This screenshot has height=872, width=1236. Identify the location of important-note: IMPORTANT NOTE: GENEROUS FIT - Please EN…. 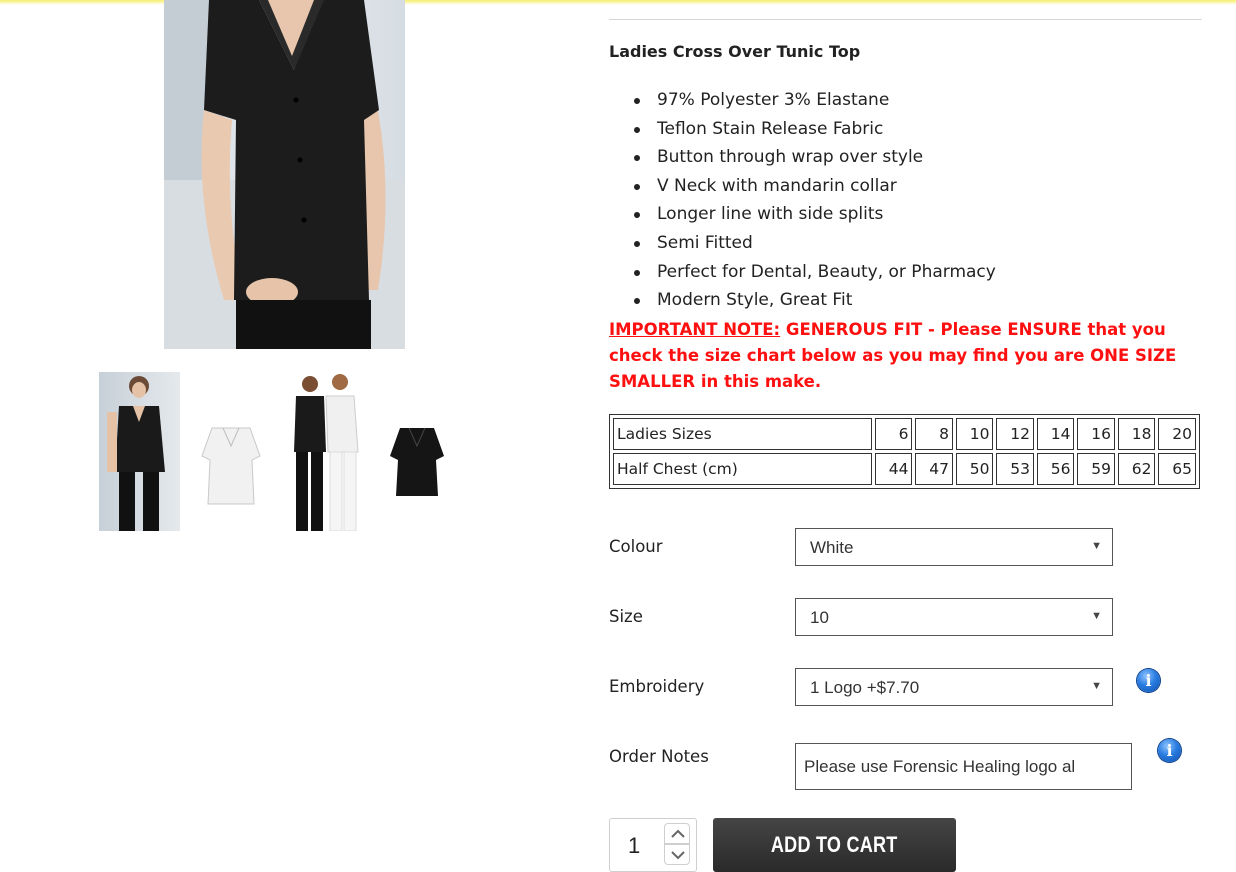
(909, 356).